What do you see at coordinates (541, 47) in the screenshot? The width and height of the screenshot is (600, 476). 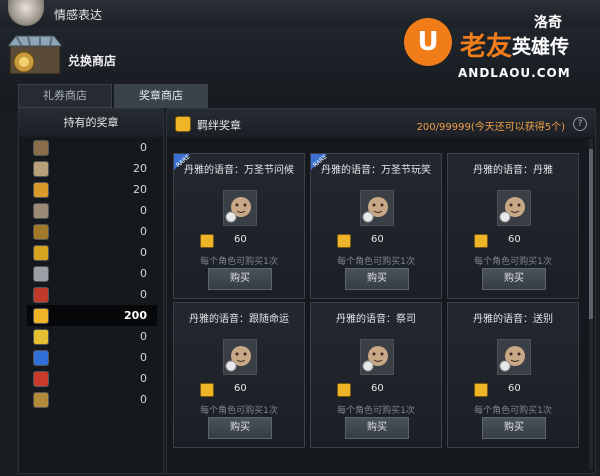 I see `watermark-game: 英雄传` at bounding box center [541, 47].